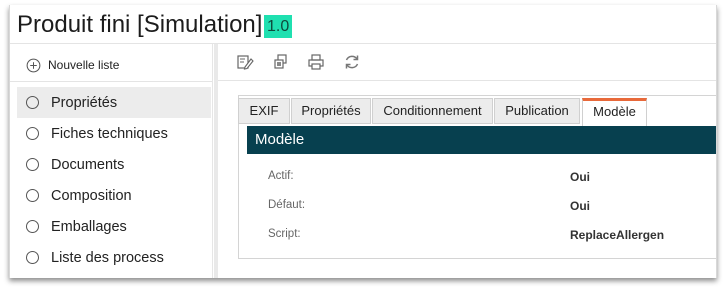  I want to click on sidebar-item-documents: Documents, so click(114, 164).